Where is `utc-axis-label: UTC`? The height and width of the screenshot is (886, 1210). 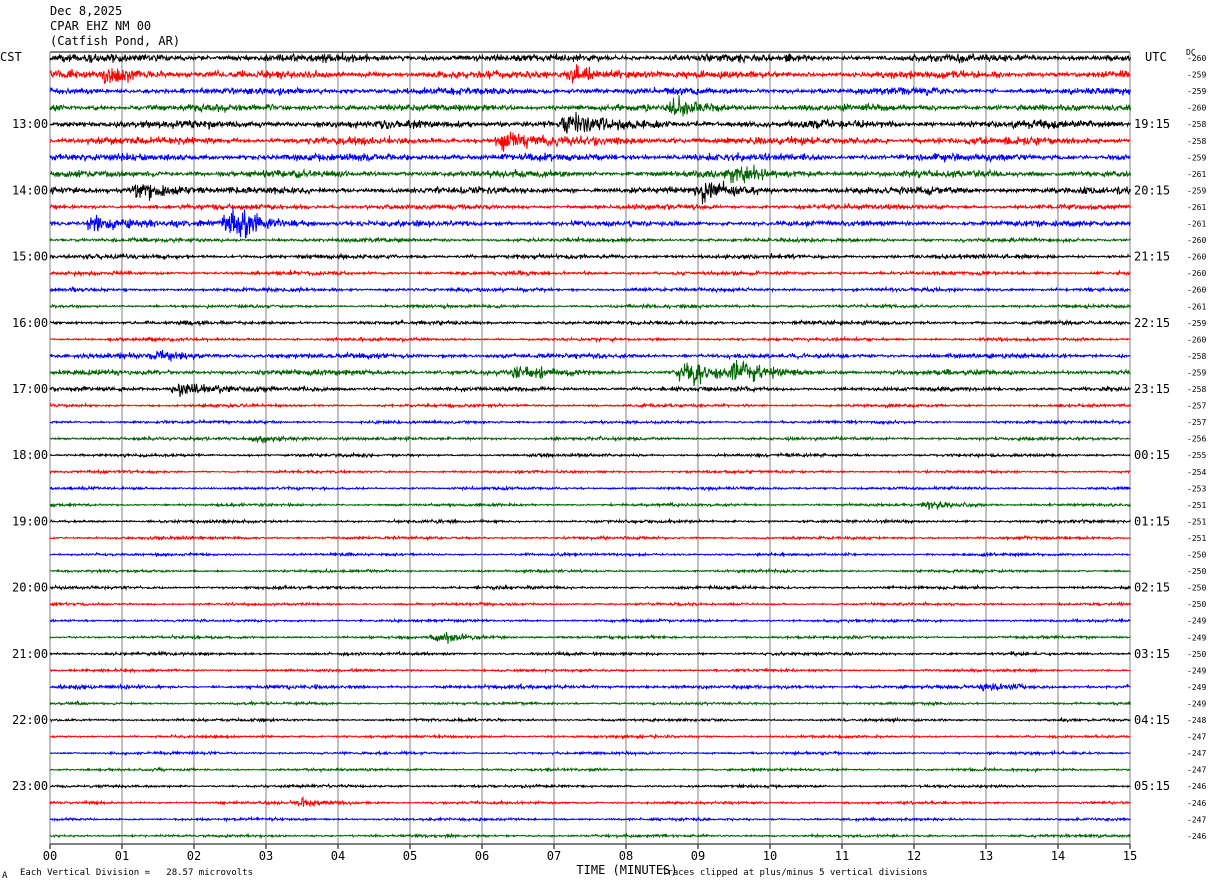 utc-axis-label: UTC is located at coordinates (1156, 57).